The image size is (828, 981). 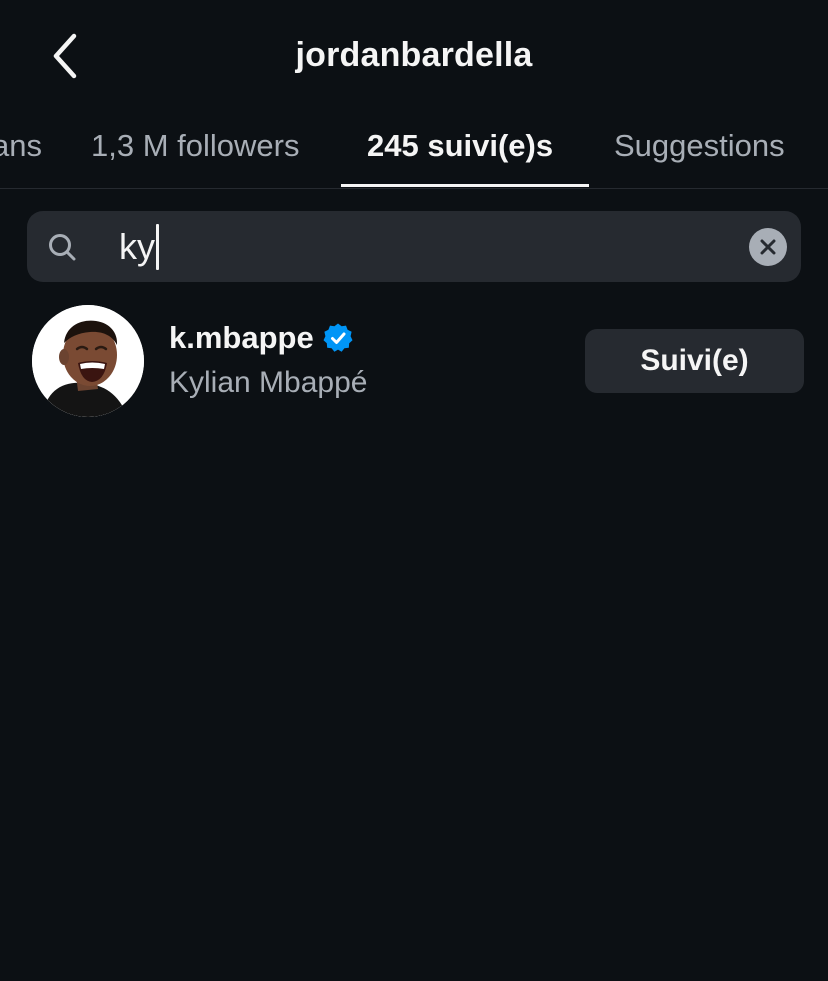 What do you see at coordinates (465, 185) in the screenshot?
I see `active-tab-indicator` at bounding box center [465, 185].